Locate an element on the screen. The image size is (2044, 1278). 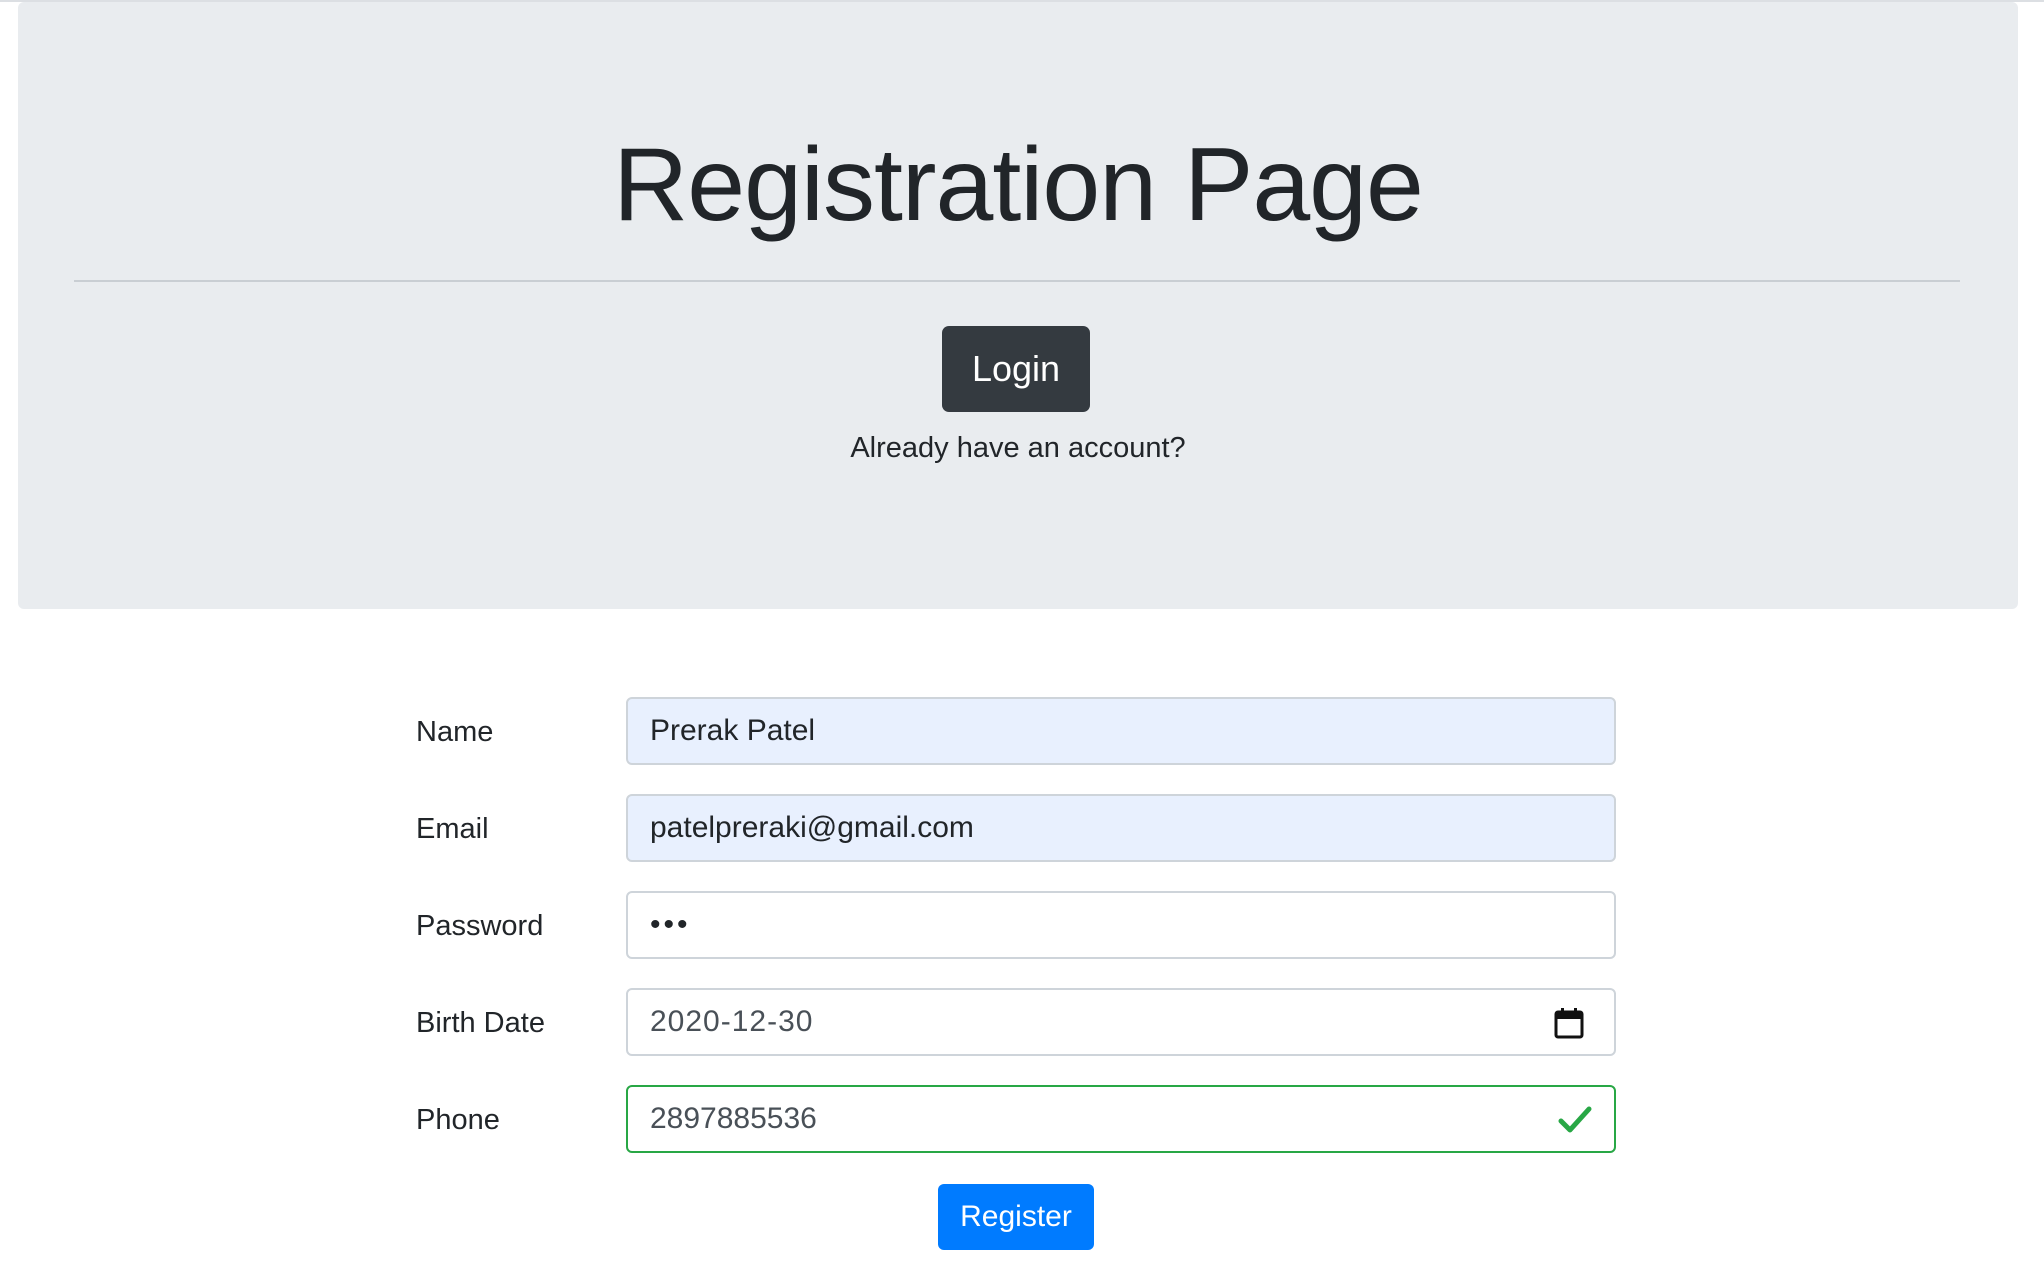
check-icon is located at coordinates (1575, 1119).